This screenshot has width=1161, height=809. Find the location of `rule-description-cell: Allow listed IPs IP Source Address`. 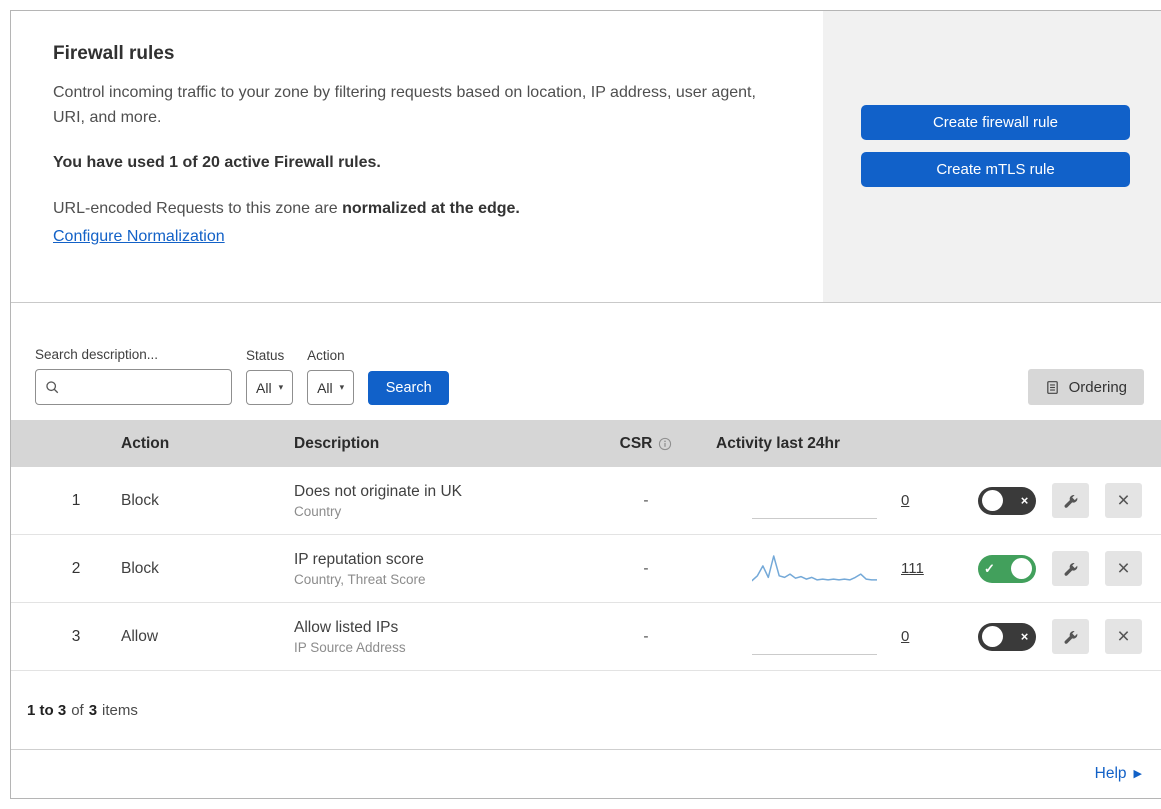

rule-description-cell: Allow listed IPs IP Source Address is located at coordinates (431, 637).